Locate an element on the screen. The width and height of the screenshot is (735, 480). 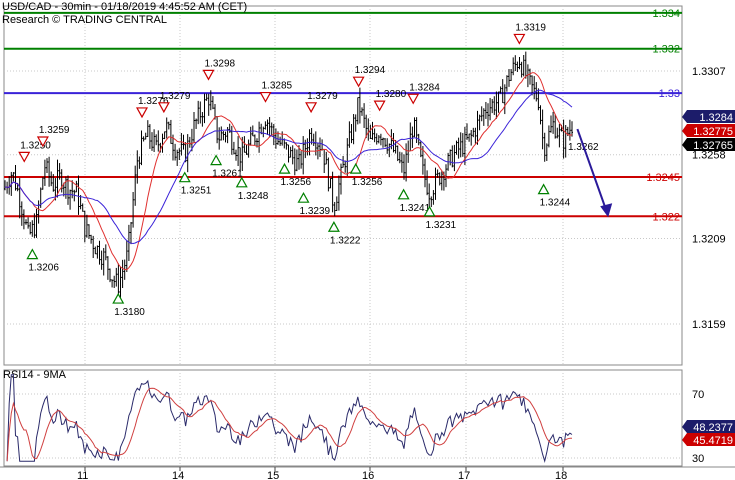
x-tick-label: 15 is located at coordinates (273, 475).